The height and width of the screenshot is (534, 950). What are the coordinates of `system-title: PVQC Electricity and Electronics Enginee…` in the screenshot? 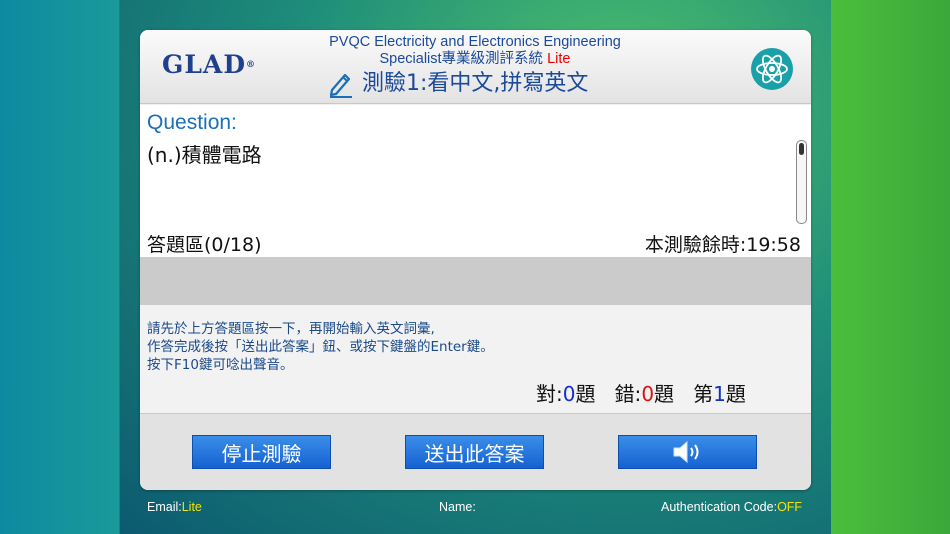 It's located at (475, 51).